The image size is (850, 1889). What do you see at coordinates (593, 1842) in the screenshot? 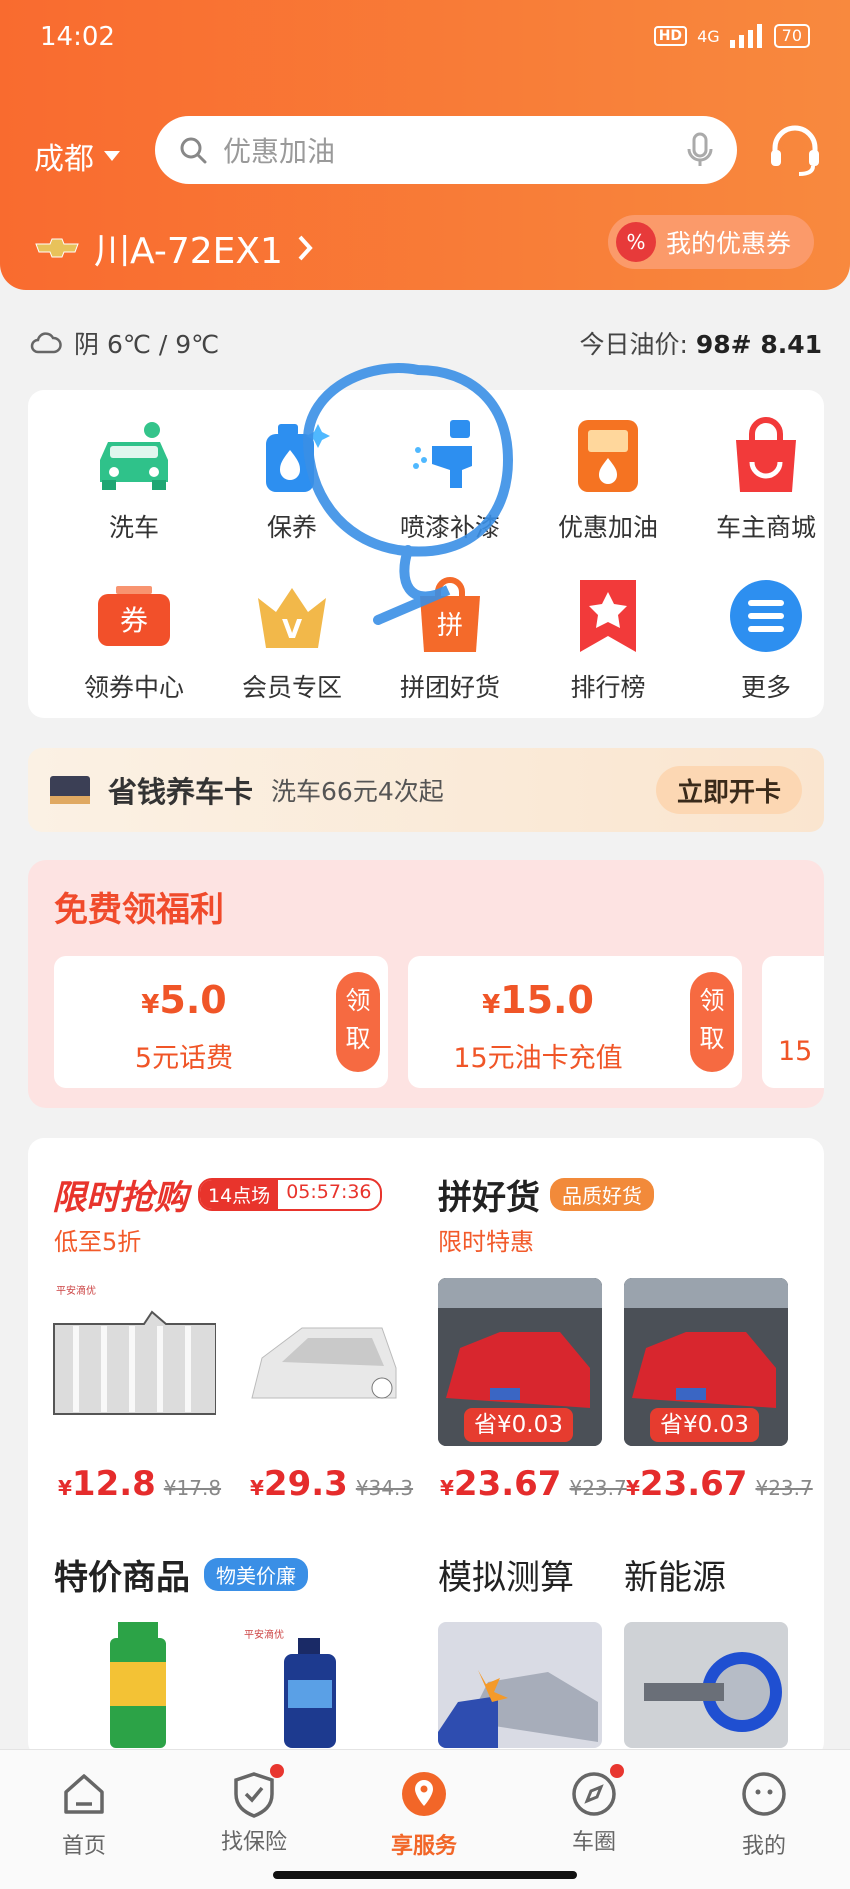
I see `tab-label: 车圈` at bounding box center [593, 1842].